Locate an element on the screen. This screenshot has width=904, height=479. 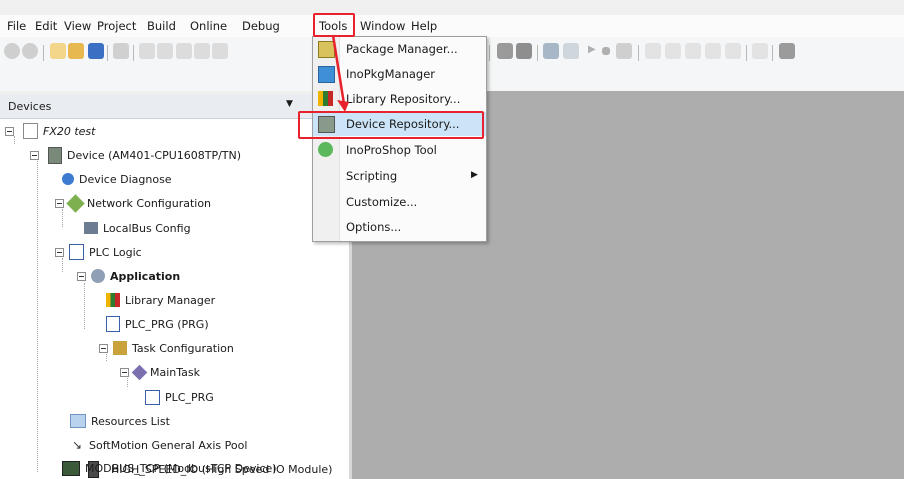
forward-icon is located at coordinates (30, 51).